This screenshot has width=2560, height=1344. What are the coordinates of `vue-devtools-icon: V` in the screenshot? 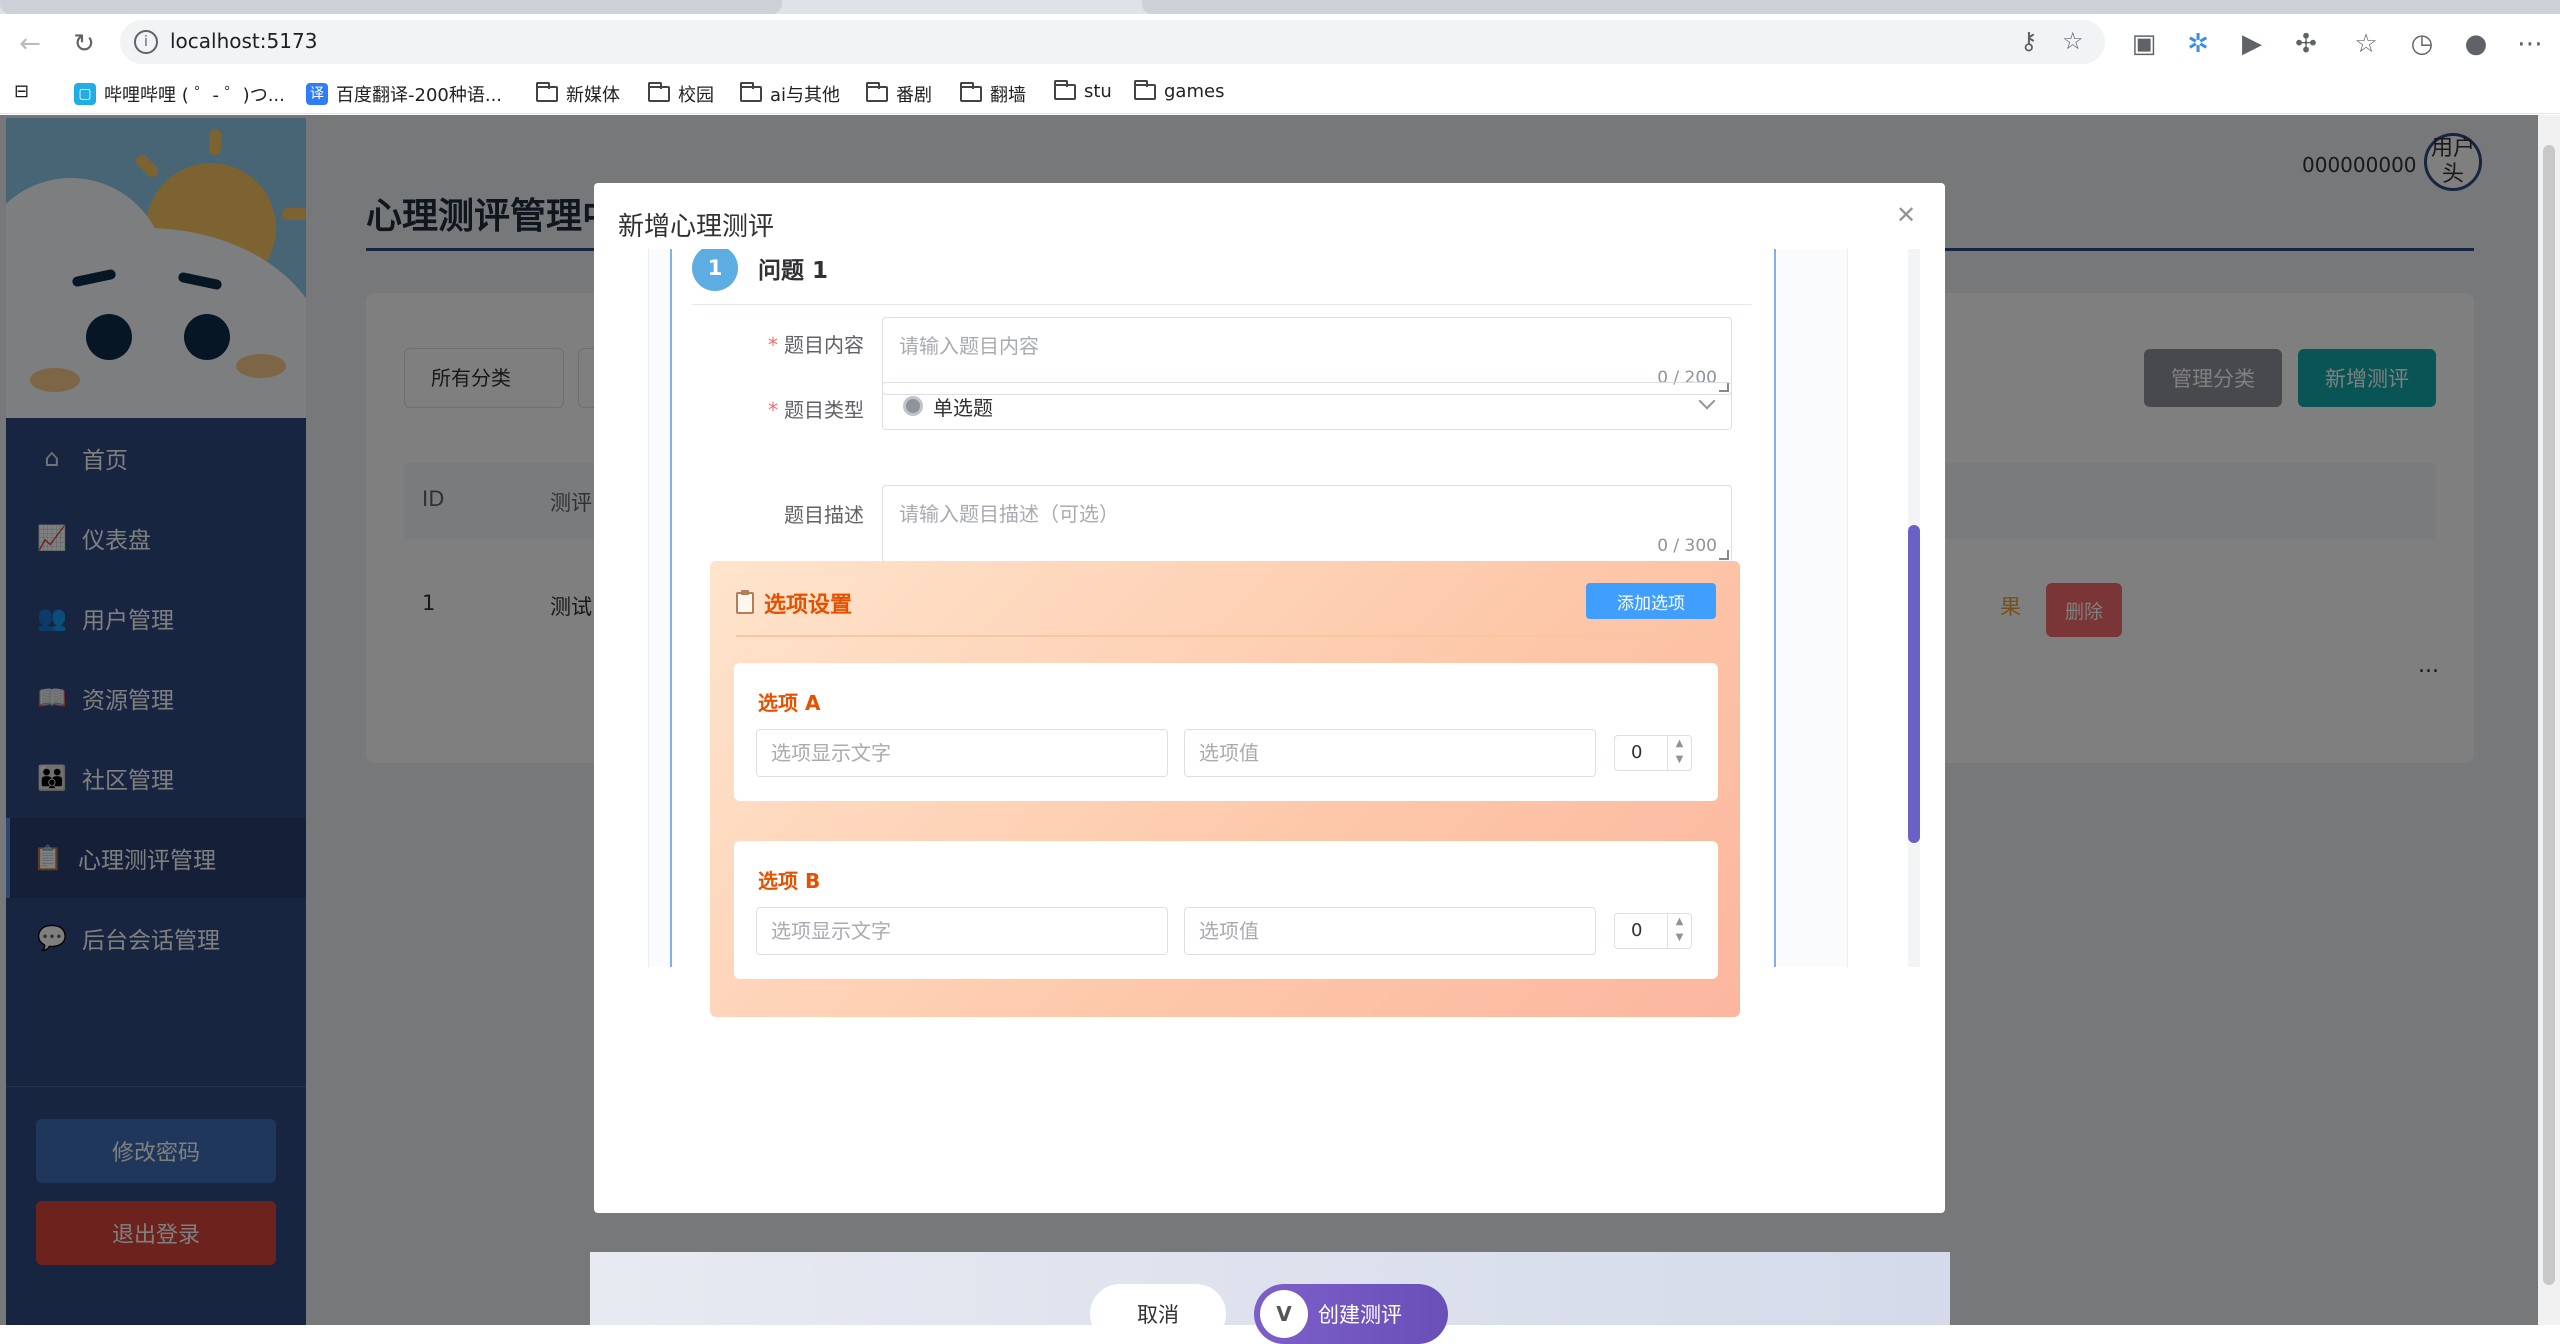 It's located at (1284, 1314).